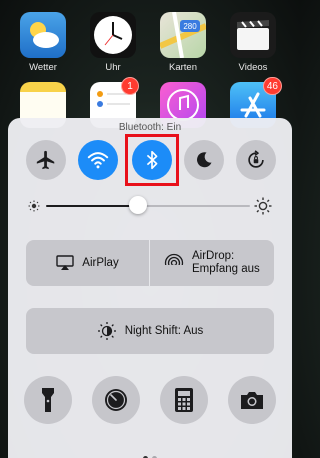 The width and height of the screenshot is (320, 458). Describe the element at coordinates (43, 67) in the screenshot. I see `app-label: Wetter` at that location.